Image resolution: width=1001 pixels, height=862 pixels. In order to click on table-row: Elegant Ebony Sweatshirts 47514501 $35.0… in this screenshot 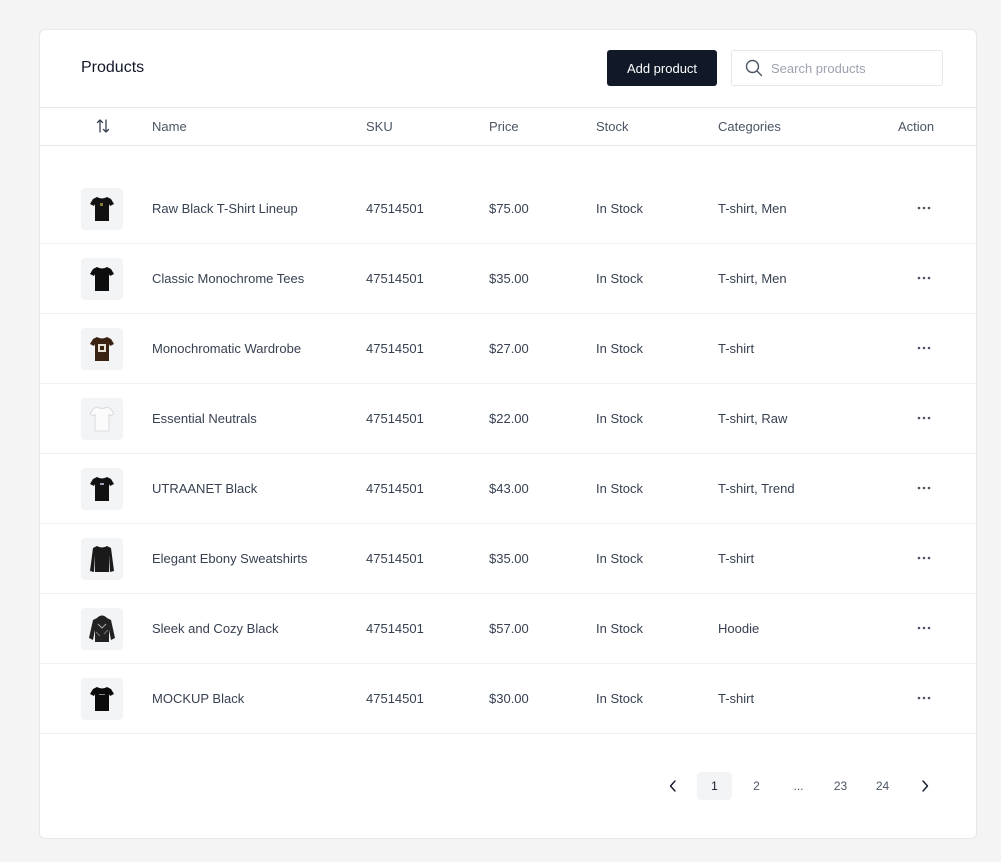, I will do `click(508, 559)`.